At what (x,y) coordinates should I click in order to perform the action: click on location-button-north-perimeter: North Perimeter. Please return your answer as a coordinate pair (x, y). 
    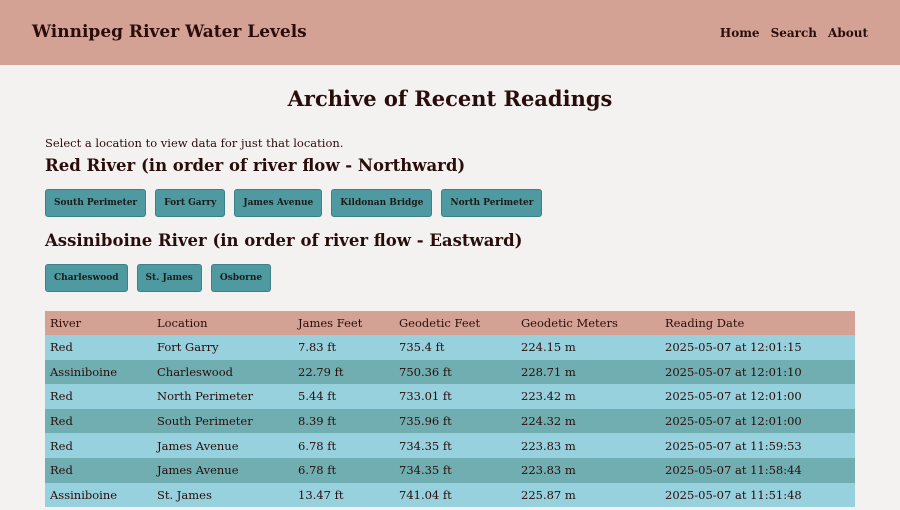
    Looking at the image, I should click on (492, 203).